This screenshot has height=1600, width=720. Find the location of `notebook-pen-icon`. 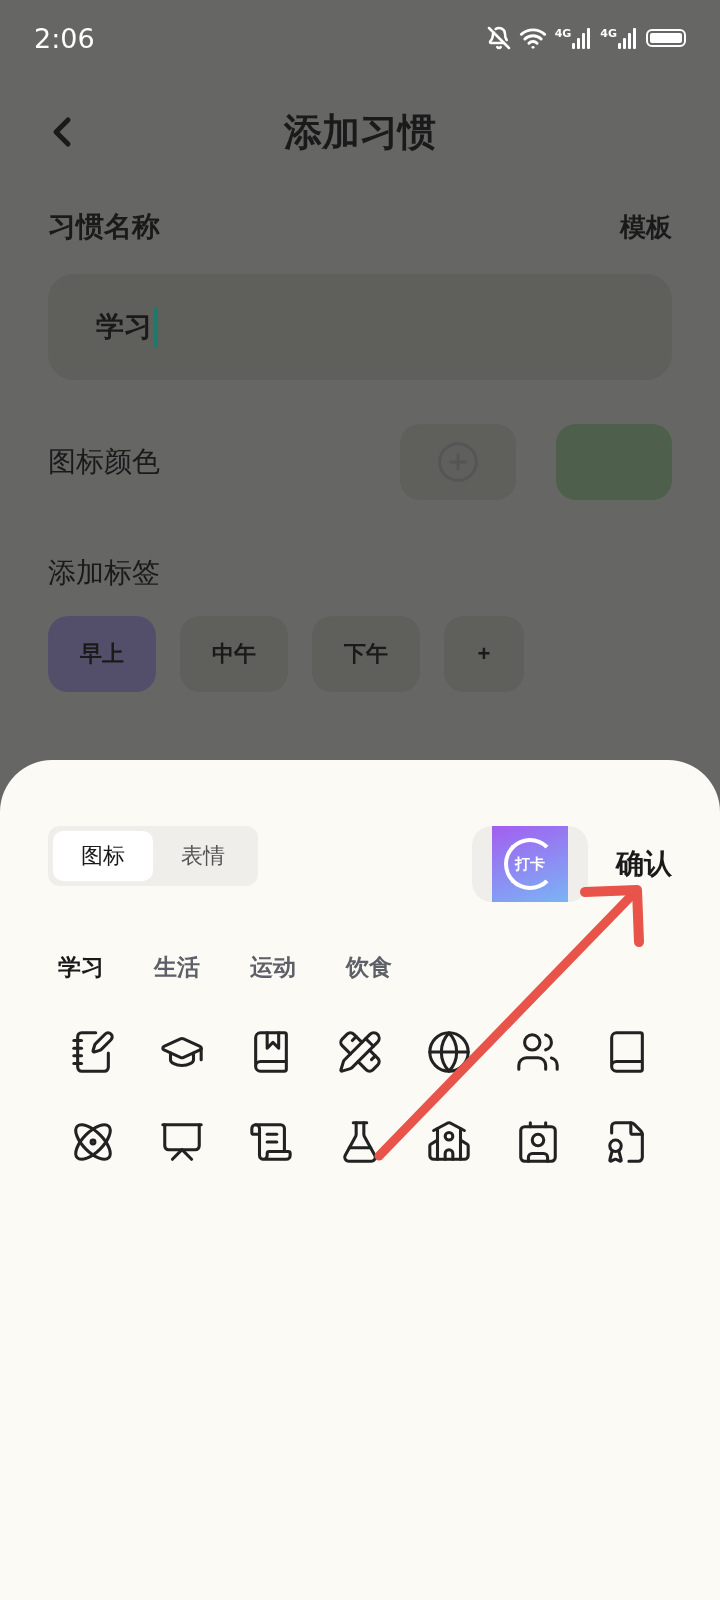

notebook-pen-icon is located at coordinates (92, 1052).